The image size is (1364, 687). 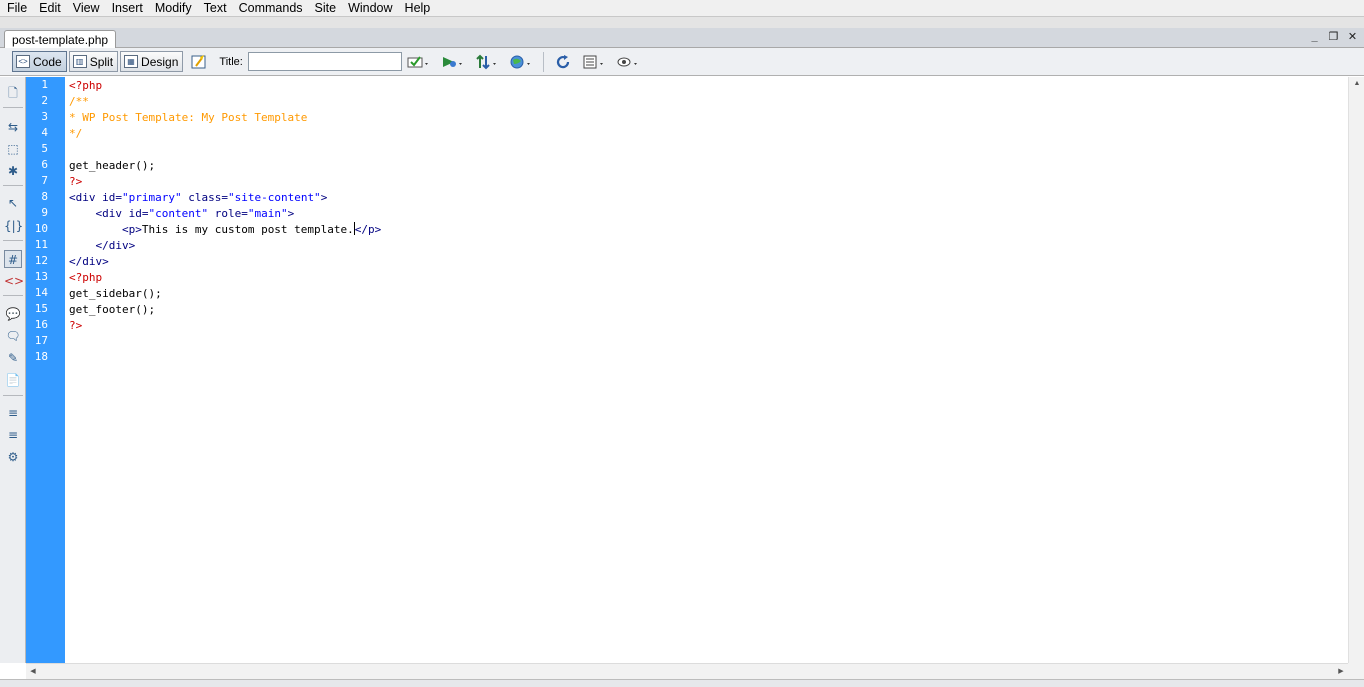 I want to click on view-options-icon, so click(x=594, y=62).